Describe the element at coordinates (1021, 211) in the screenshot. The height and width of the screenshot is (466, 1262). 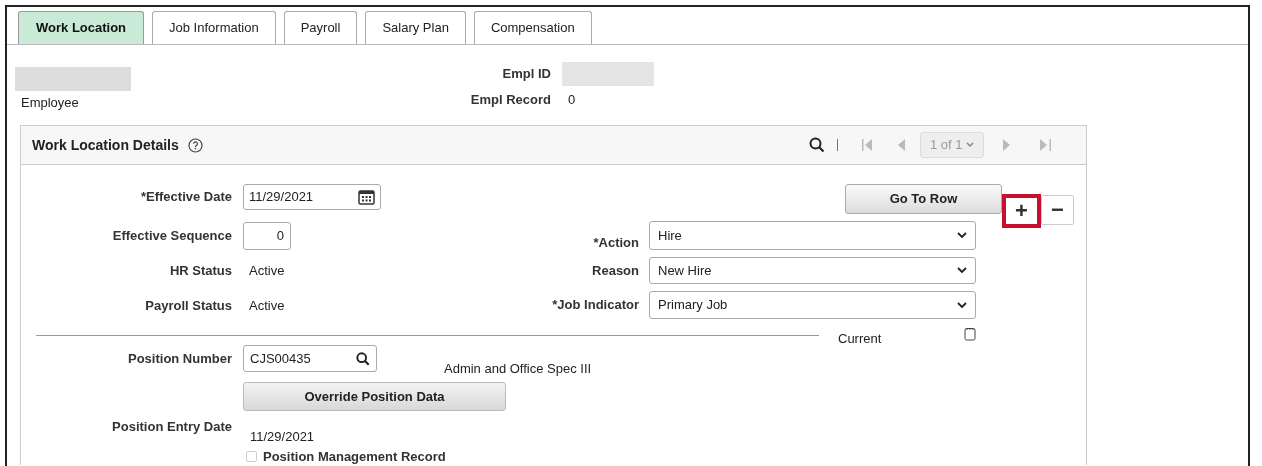
I see `add-row-button: +` at that location.